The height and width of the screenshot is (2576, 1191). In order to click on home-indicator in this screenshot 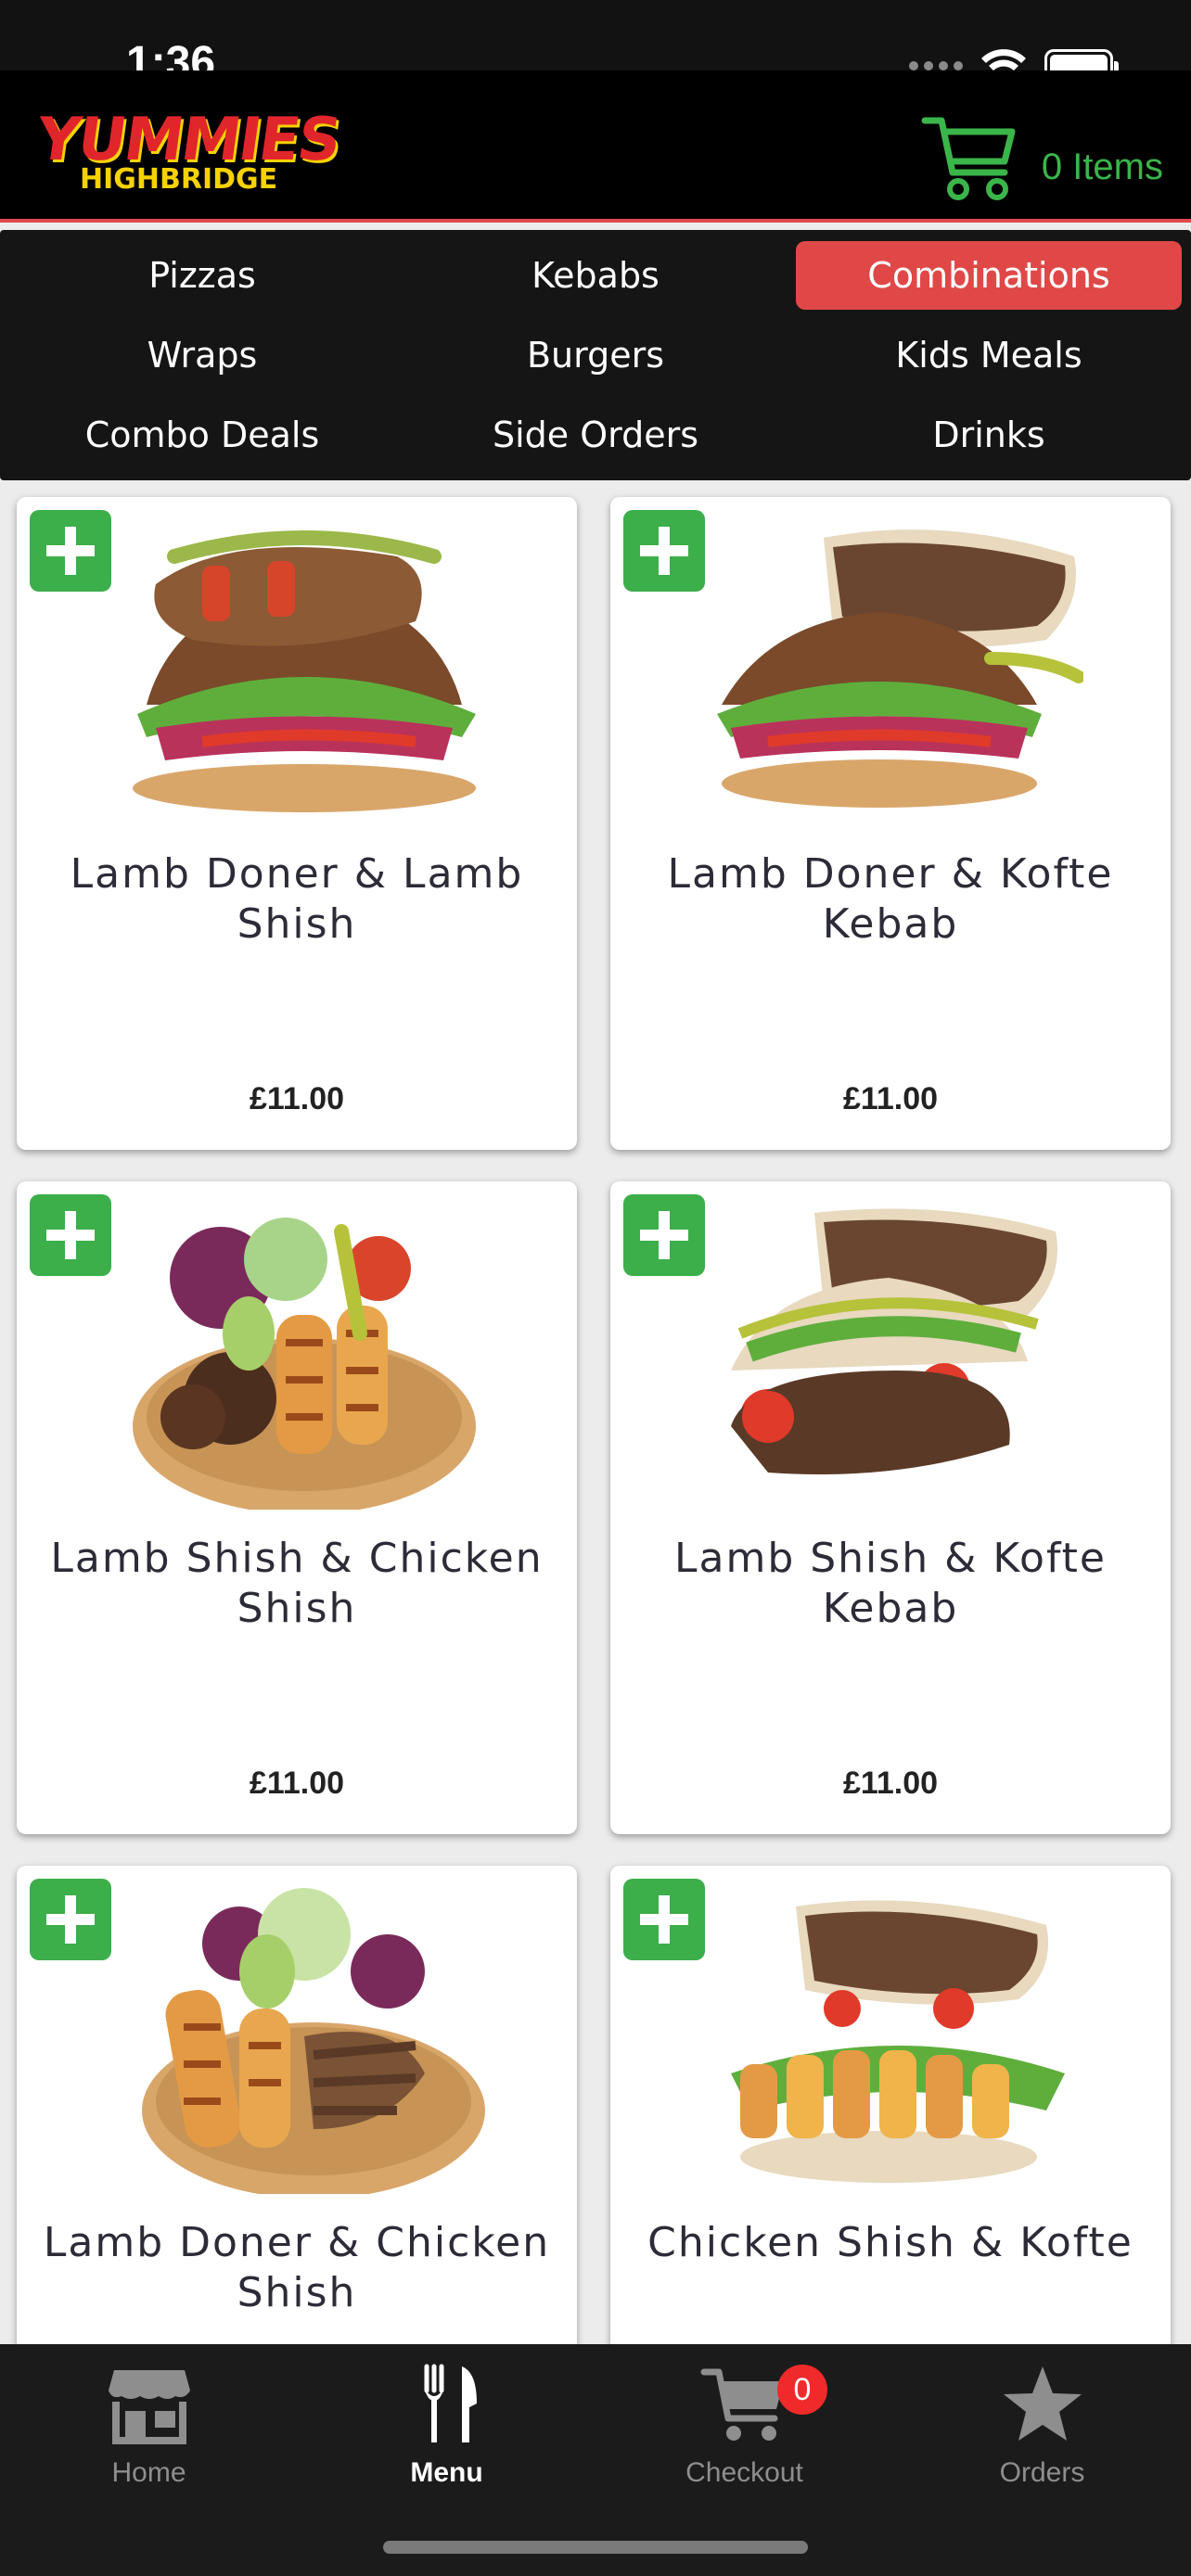, I will do `click(595, 2547)`.